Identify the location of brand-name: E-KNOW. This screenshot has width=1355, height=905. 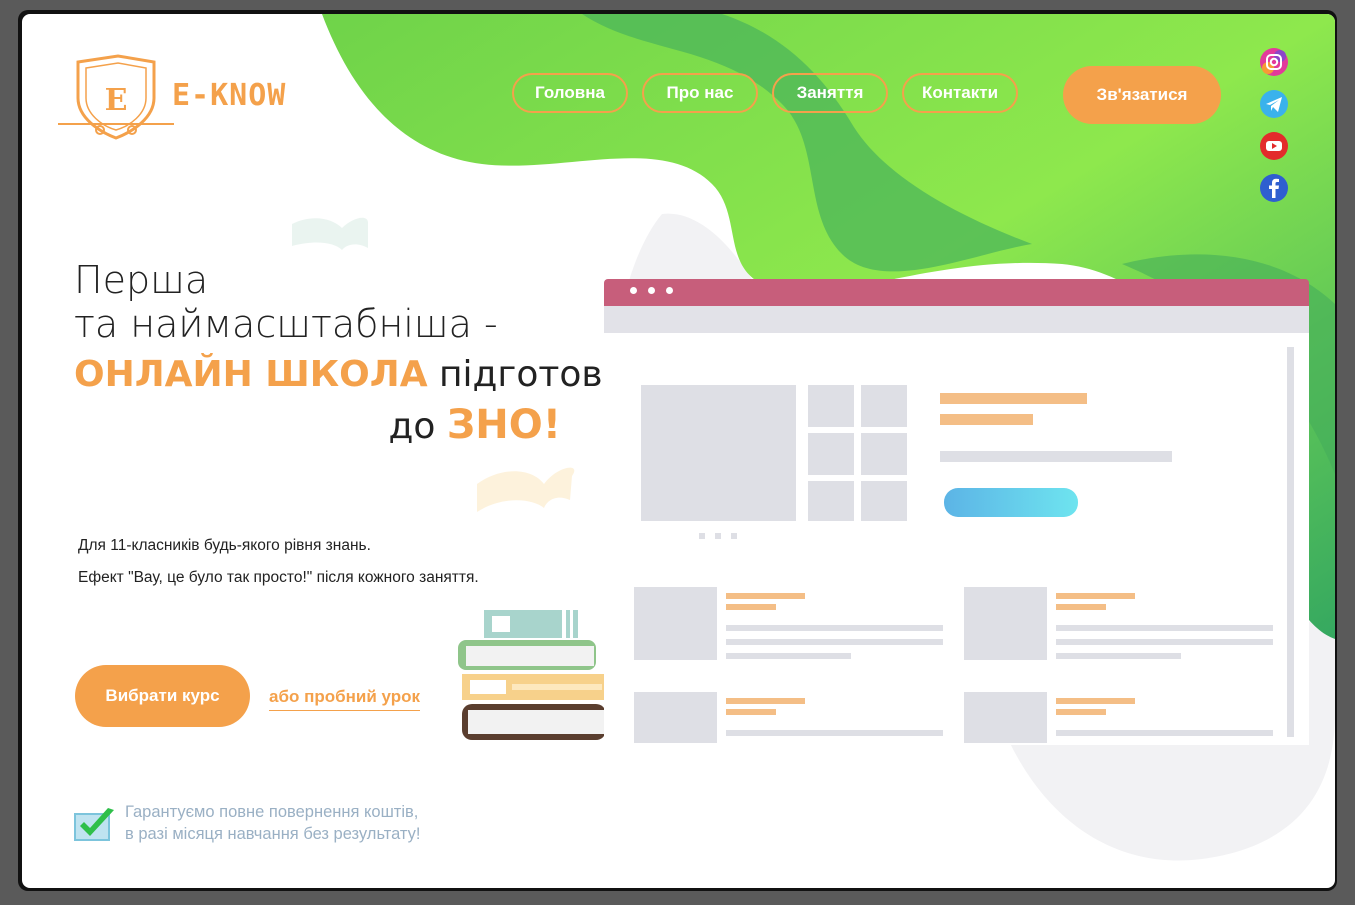
(229, 95).